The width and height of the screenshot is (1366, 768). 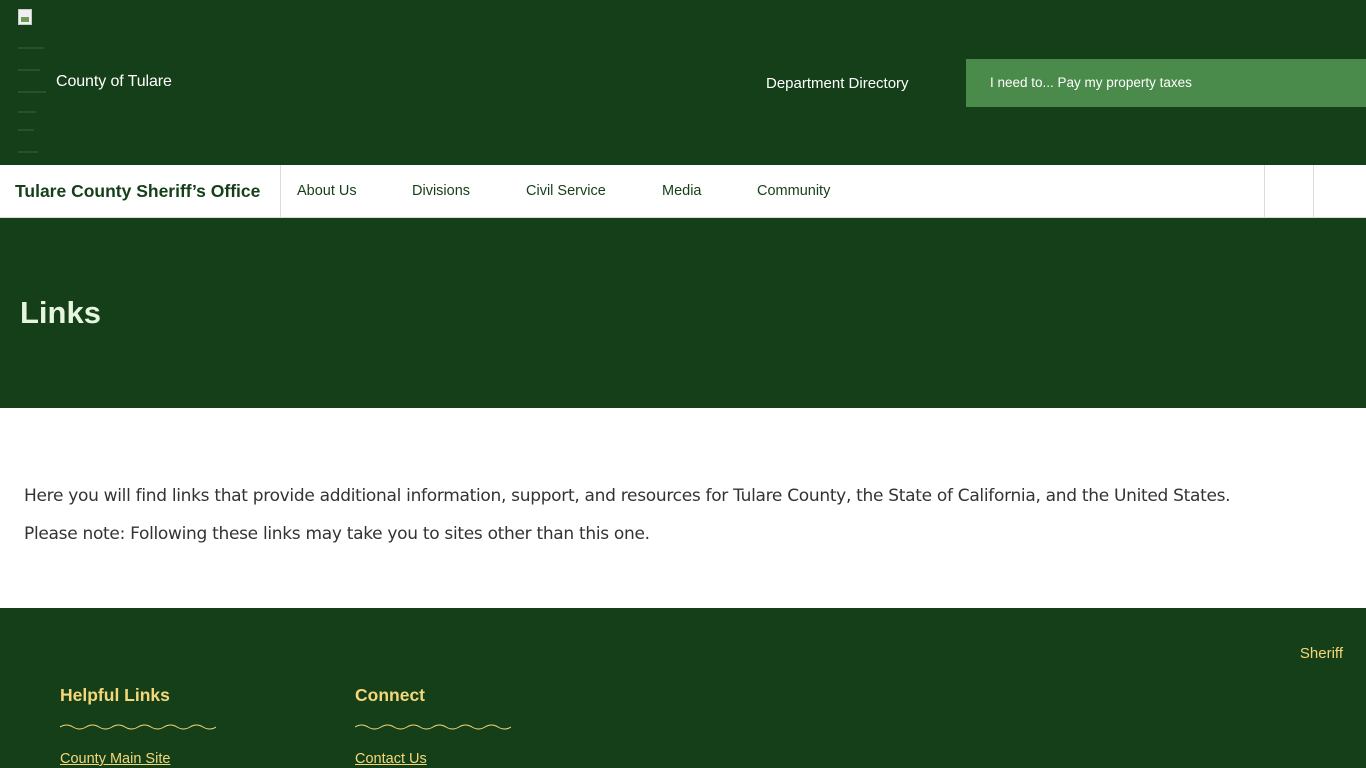 I want to click on footer-column-helpful-links: Helpful Links County Main Site, so click(x=160, y=726).